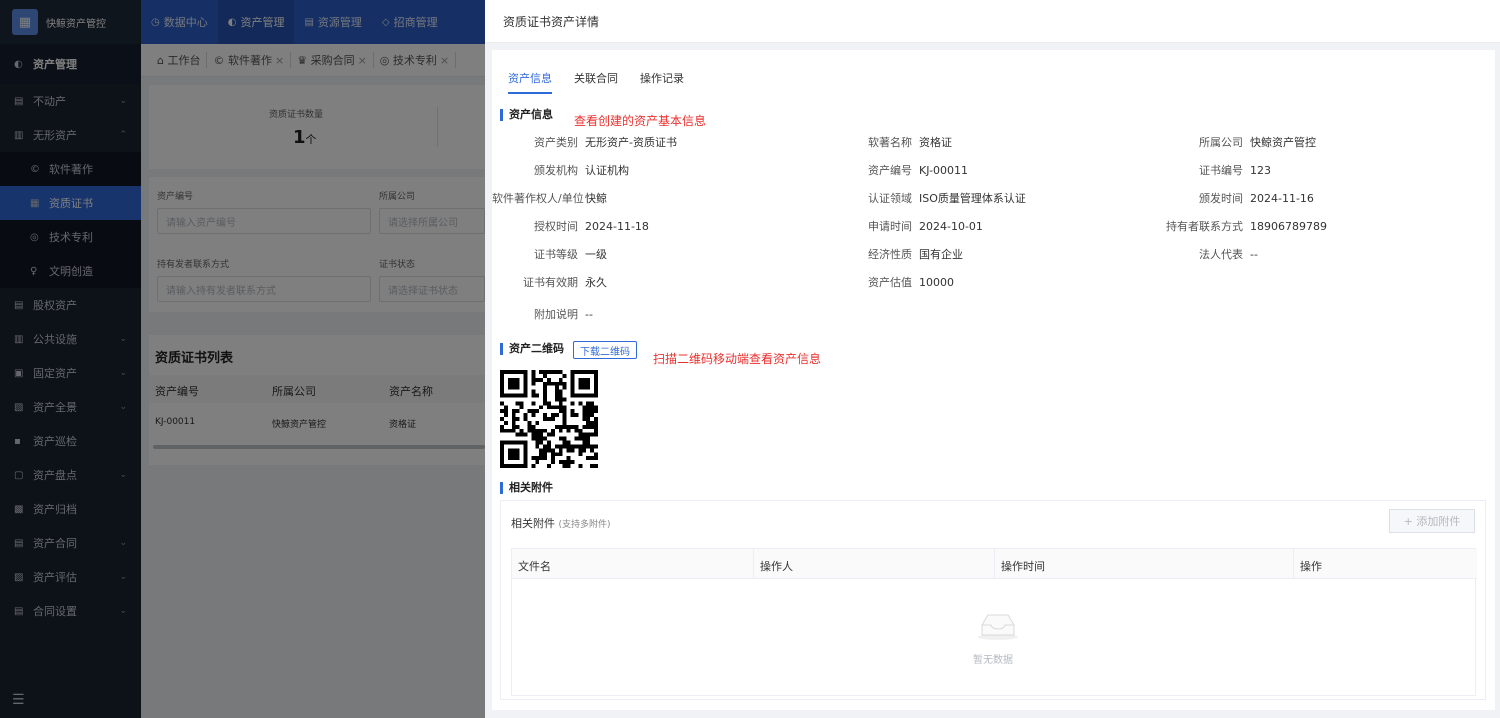 The image size is (1500, 718). What do you see at coordinates (1282, 198) in the screenshot?
I see `field-value: 2024-11-16` at bounding box center [1282, 198].